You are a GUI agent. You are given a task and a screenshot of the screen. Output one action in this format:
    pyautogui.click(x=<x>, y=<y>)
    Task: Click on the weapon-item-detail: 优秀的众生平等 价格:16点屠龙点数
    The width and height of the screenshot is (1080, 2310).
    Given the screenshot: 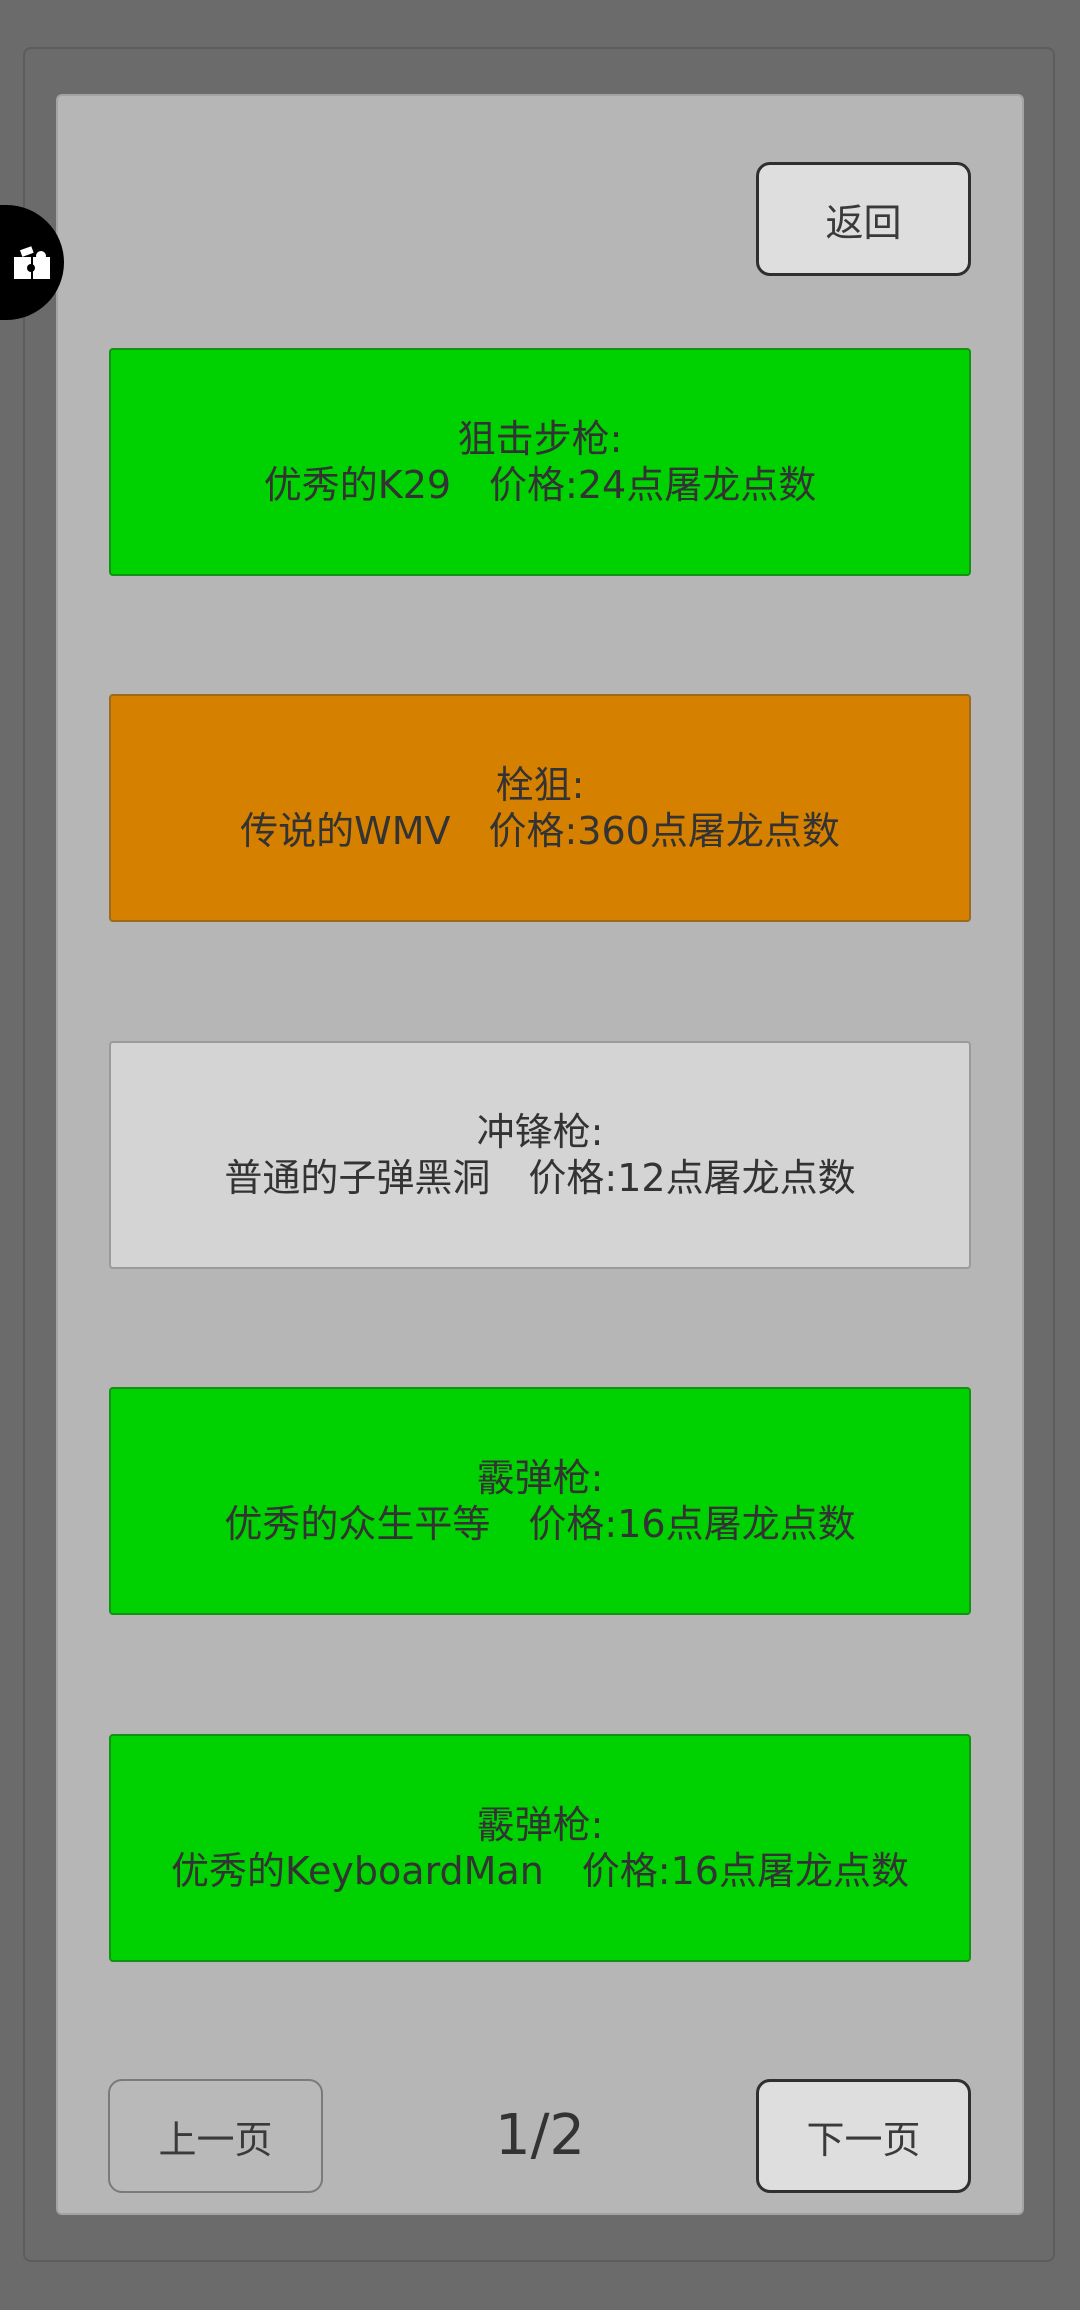 What is the action you would take?
    pyautogui.click(x=540, y=1524)
    